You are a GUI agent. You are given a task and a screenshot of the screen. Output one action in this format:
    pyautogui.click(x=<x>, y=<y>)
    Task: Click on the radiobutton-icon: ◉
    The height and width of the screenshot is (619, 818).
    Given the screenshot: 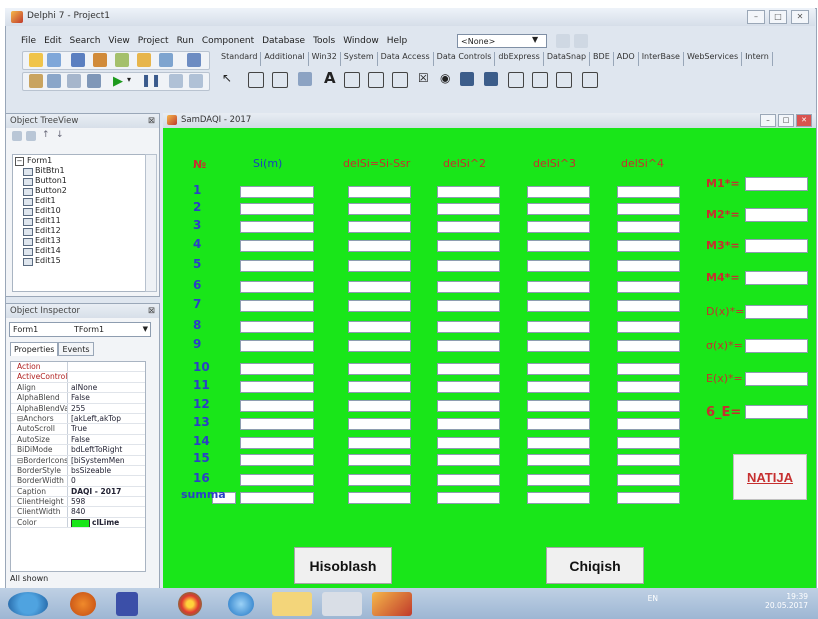 What is the action you would take?
    pyautogui.click(x=445, y=78)
    